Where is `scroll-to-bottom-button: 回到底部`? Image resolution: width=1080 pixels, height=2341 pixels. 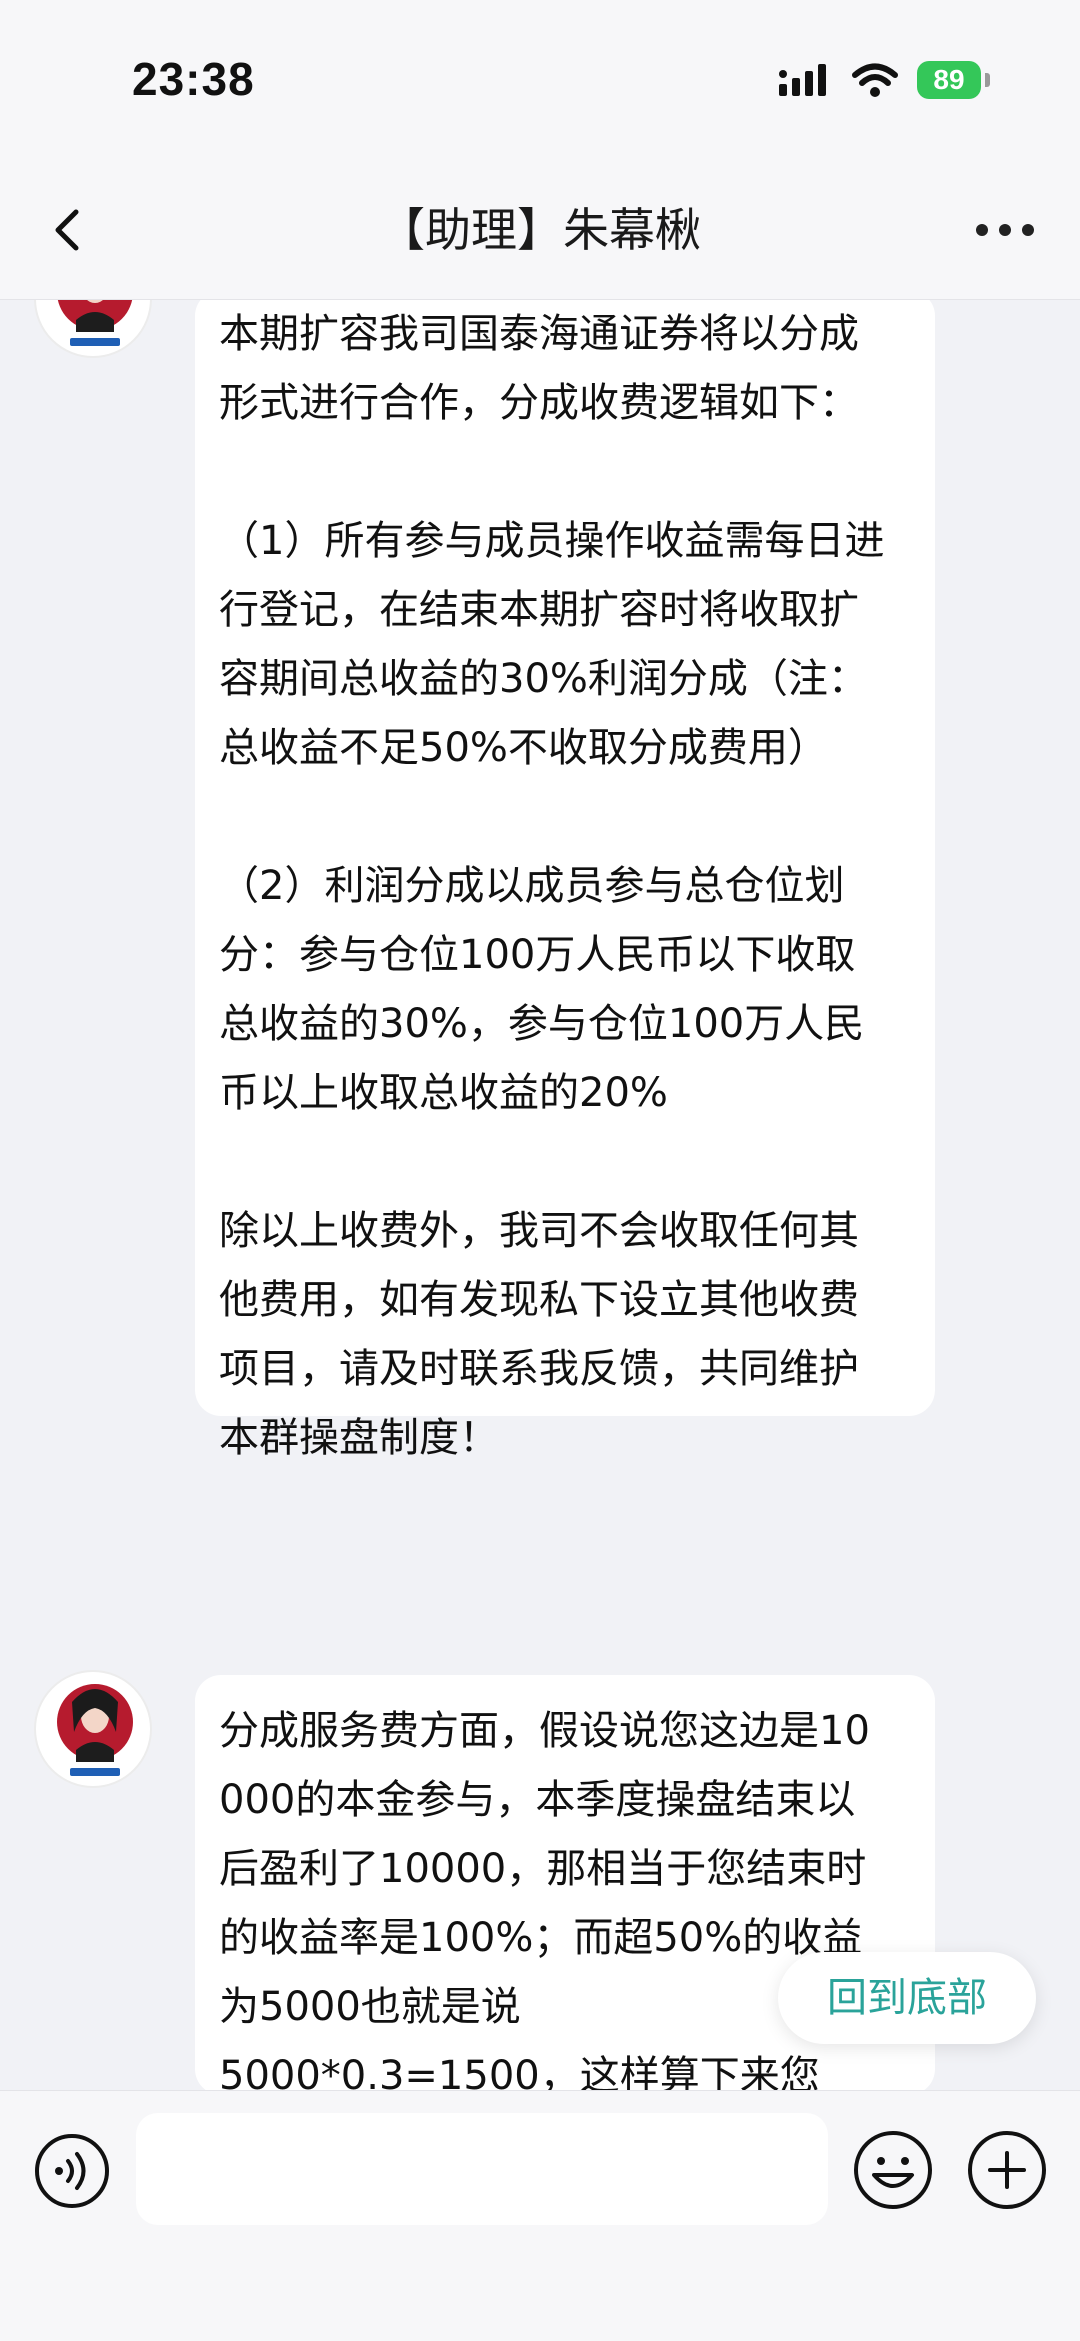
scroll-to-bottom-button: 回到底部 is located at coordinates (907, 1998).